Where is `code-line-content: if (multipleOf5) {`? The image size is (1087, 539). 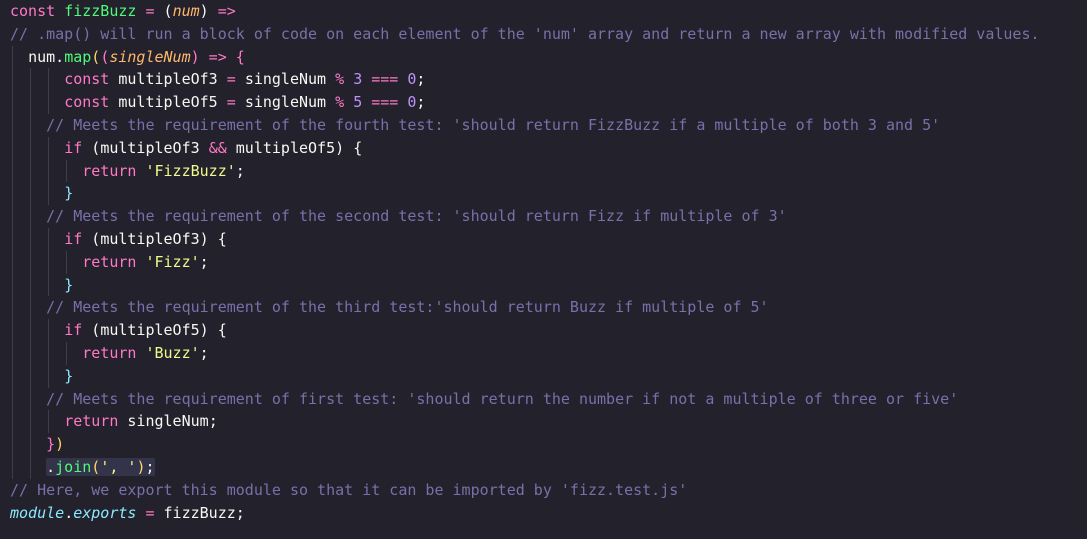 code-line-content: if (multipleOf5) { is located at coordinates (118, 330).